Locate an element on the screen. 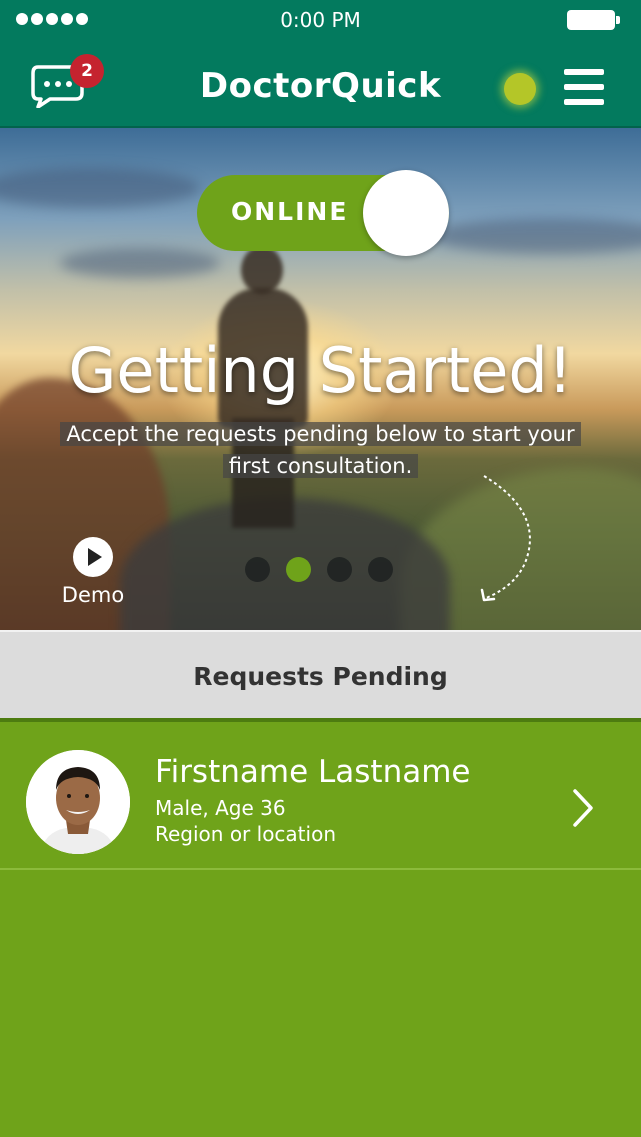 The height and width of the screenshot is (1137, 641). carousel-dot-active is located at coordinates (298, 569).